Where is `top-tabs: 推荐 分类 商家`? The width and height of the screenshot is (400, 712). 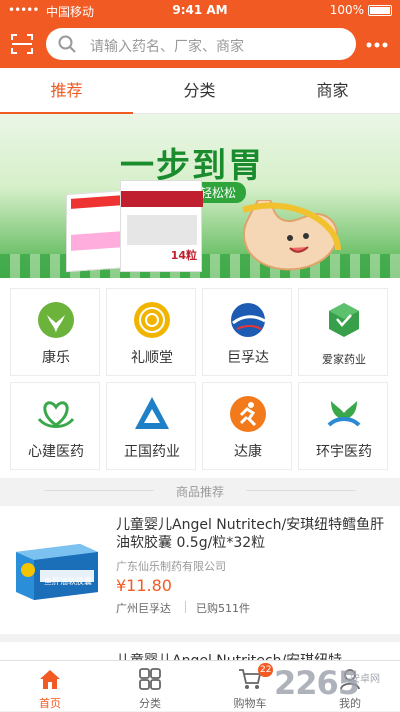
top-tabs: 推荐 分类 商家 is located at coordinates (200, 91).